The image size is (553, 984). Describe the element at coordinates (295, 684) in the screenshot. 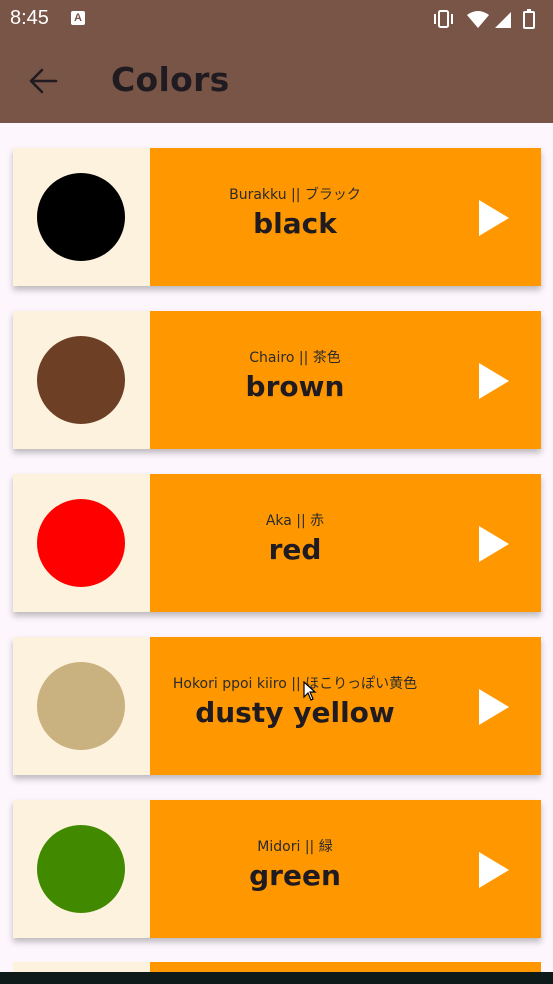

I see `japanese-name: Hokori ppoi kiiro || ほこりっぽい黄色` at that location.